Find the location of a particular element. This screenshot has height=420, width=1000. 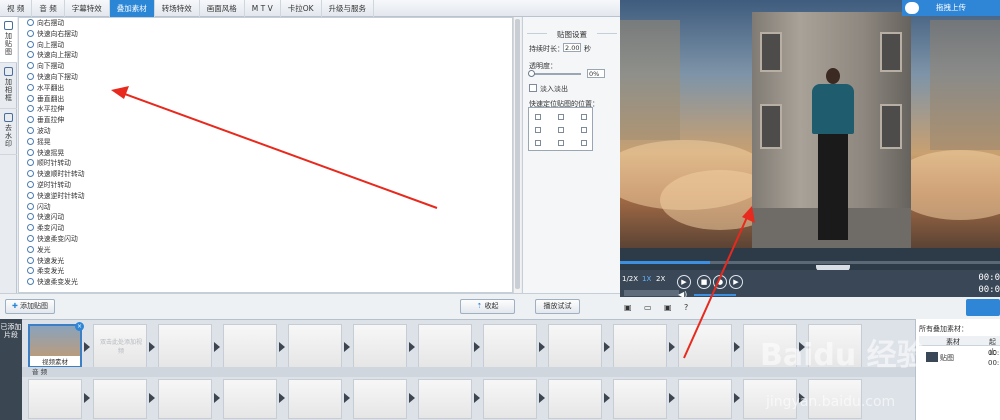

arrow-head-list is located at coordinates (120, 92).